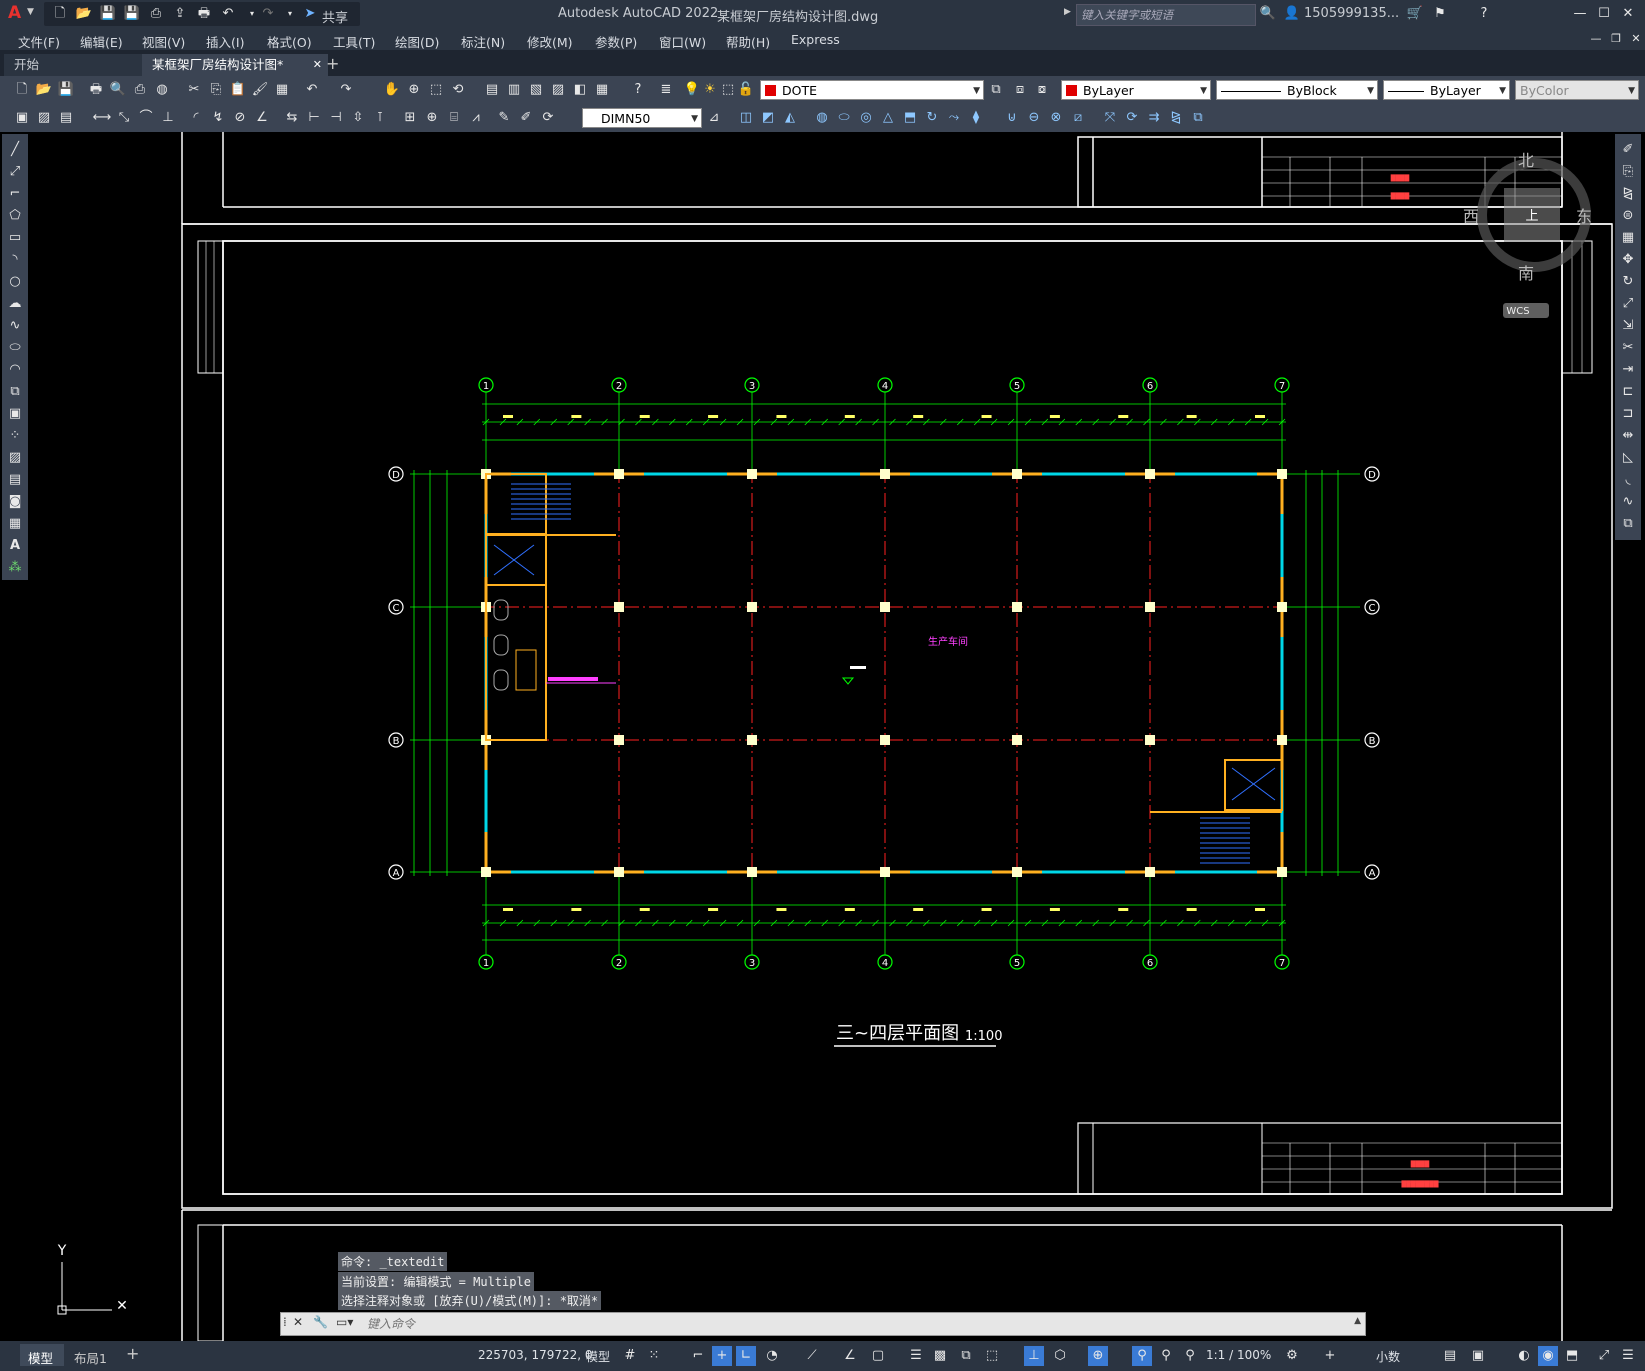 The width and height of the screenshot is (1645, 1371). Describe the element at coordinates (417, 41) in the screenshot. I see `menu-draw: 绘图(D)` at that location.